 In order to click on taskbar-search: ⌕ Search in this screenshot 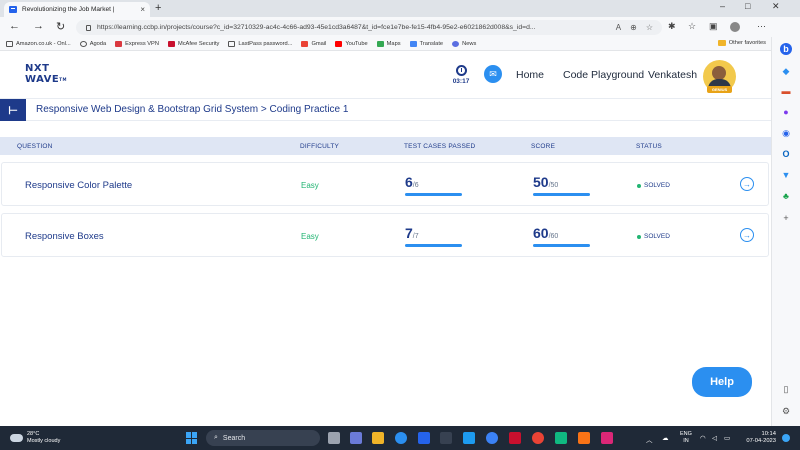, I will do `click(263, 438)`.